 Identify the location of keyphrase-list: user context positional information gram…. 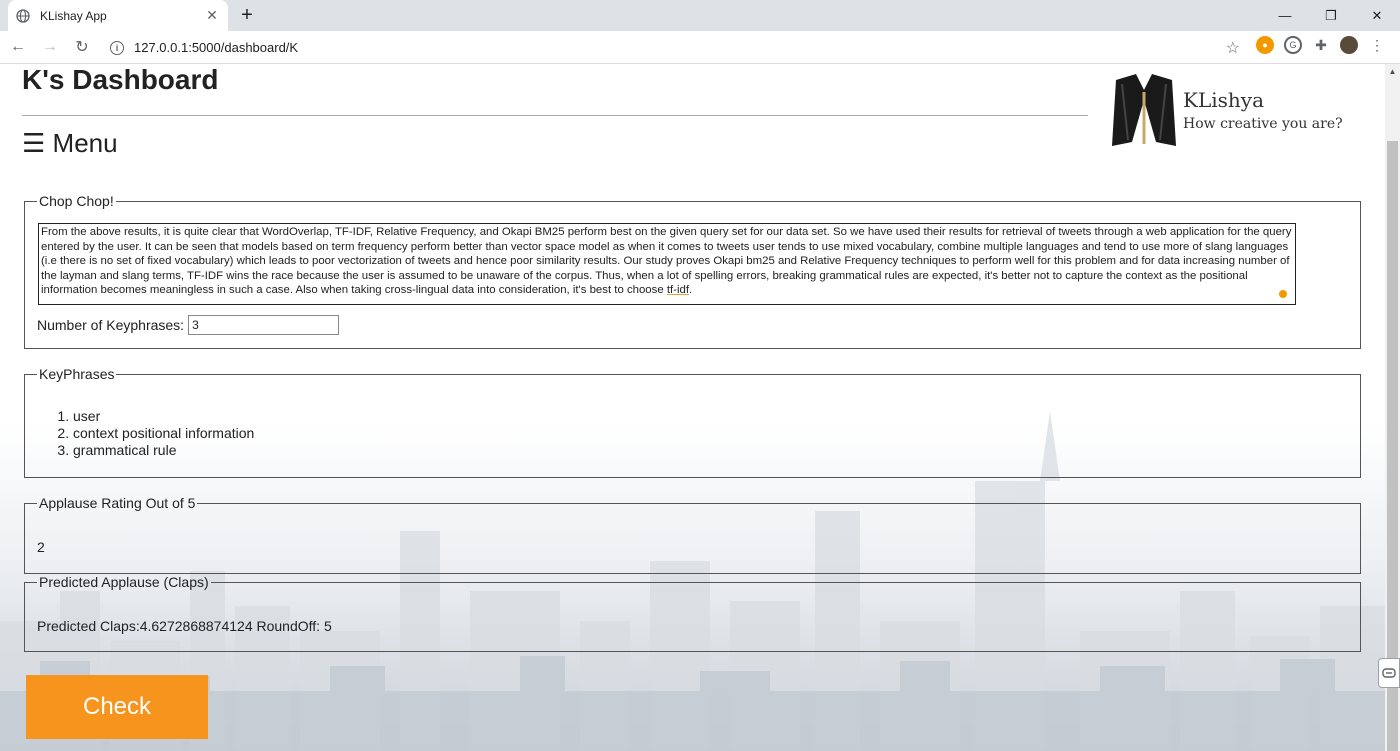
(163, 433).